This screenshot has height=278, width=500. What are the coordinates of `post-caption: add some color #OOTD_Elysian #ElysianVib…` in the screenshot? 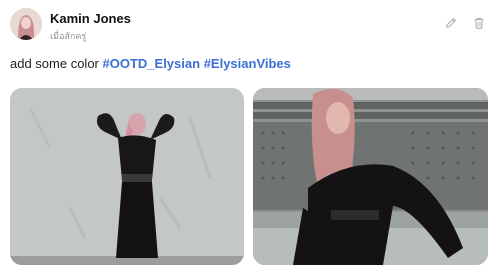 It's located at (150, 63).